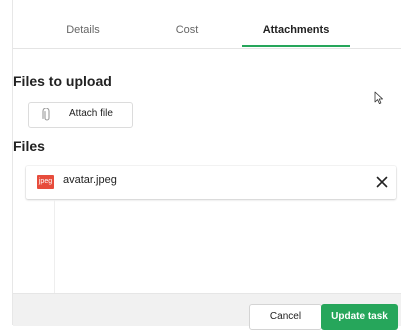  I want to click on update-task-button: Update task, so click(359, 317).